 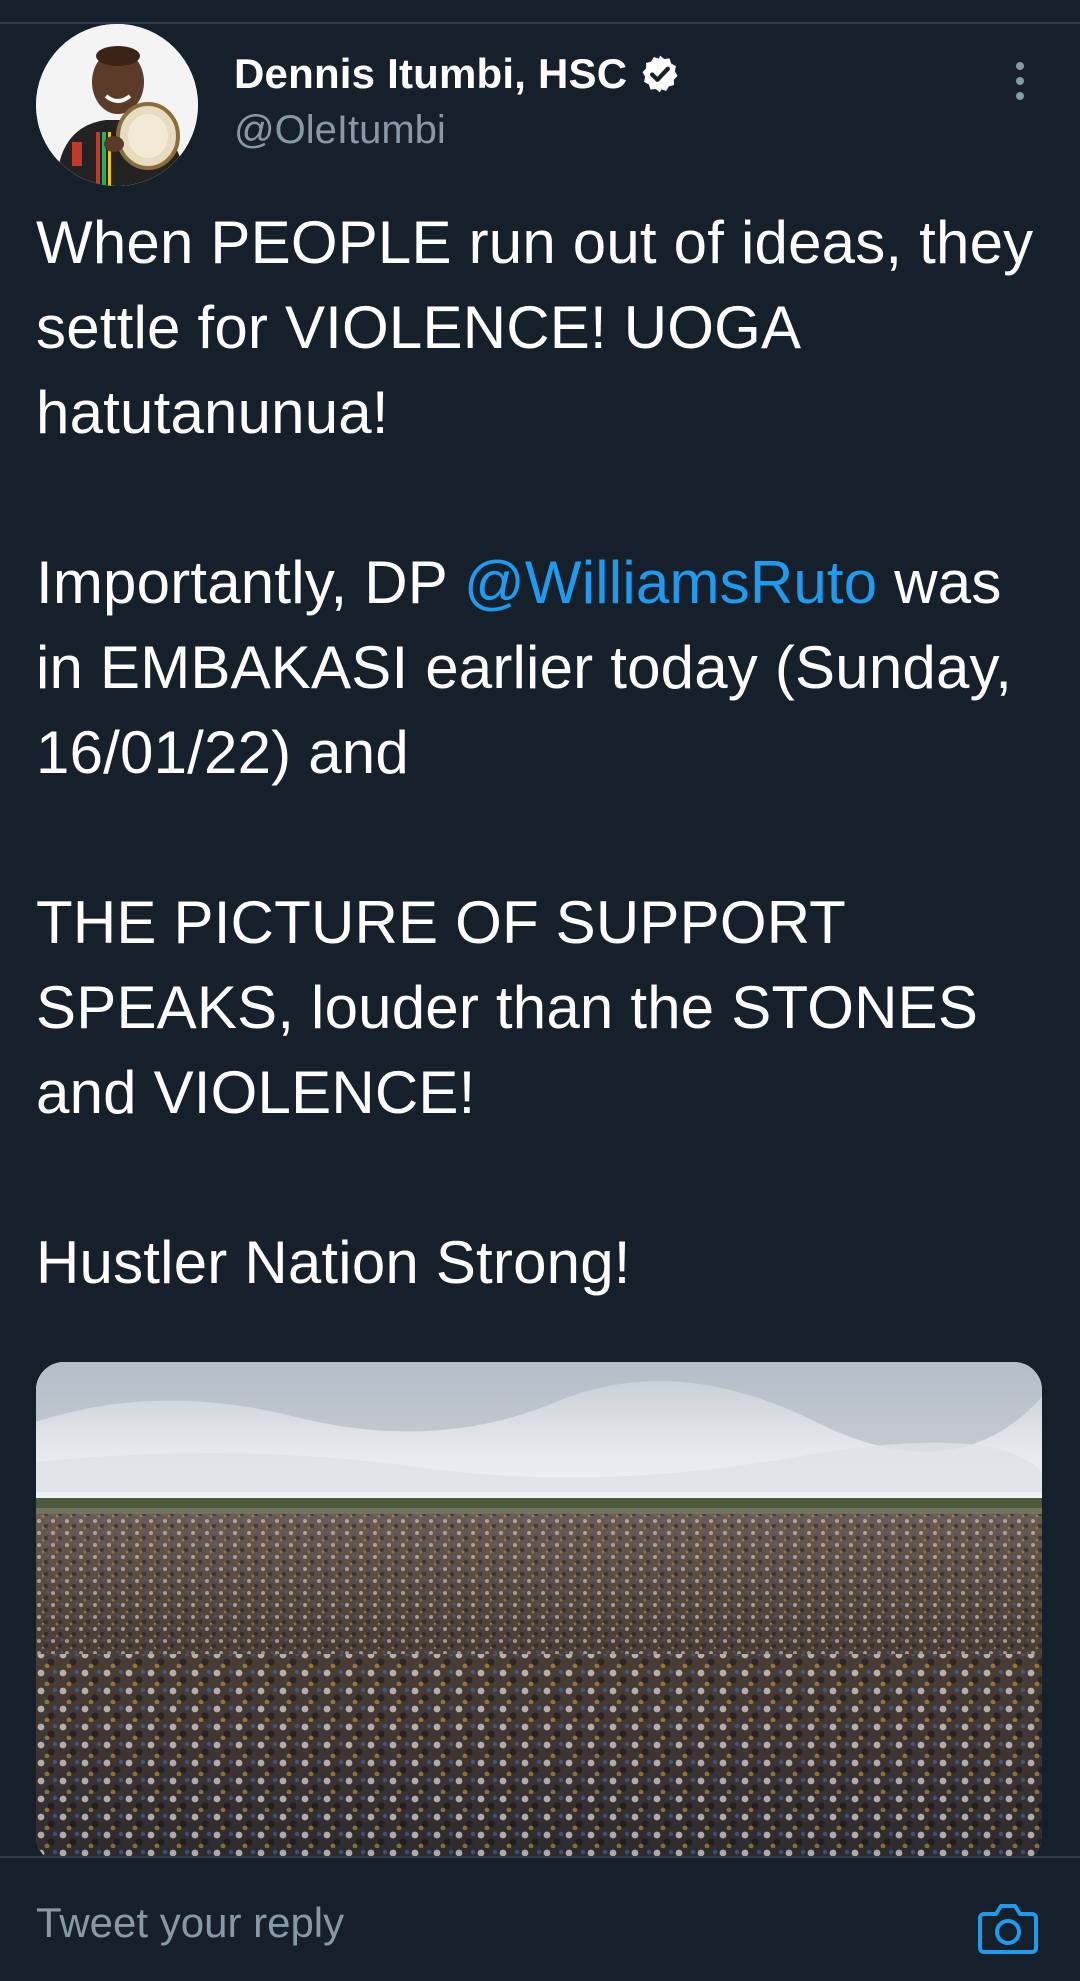 What do you see at coordinates (660, 74) in the screenshot?
I see `verified-badge-icon` at bounding box center [660, 74].